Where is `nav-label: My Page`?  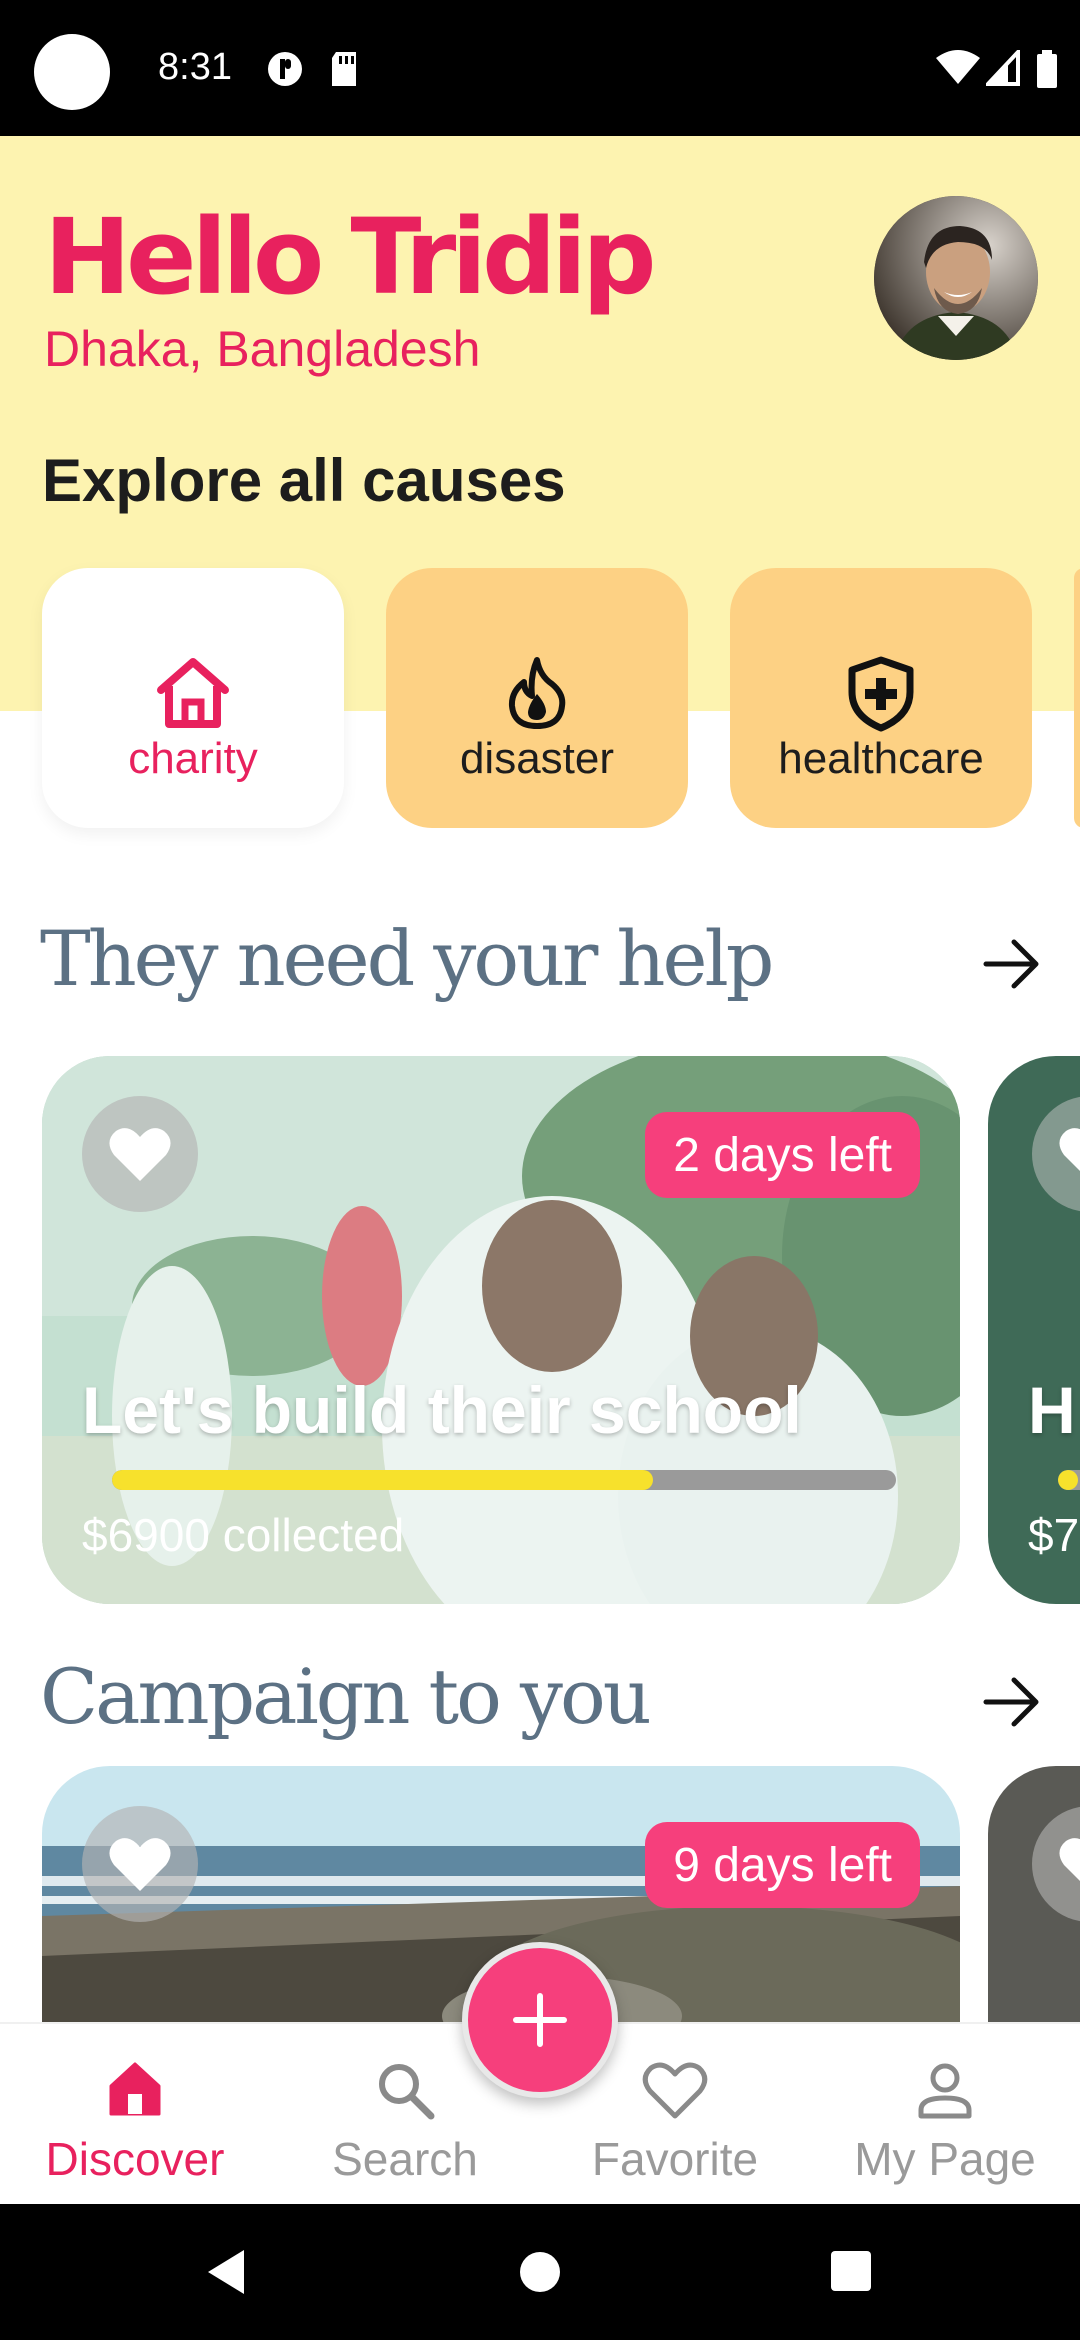 nav-label: My Page is located at coordinates (945, 2159).